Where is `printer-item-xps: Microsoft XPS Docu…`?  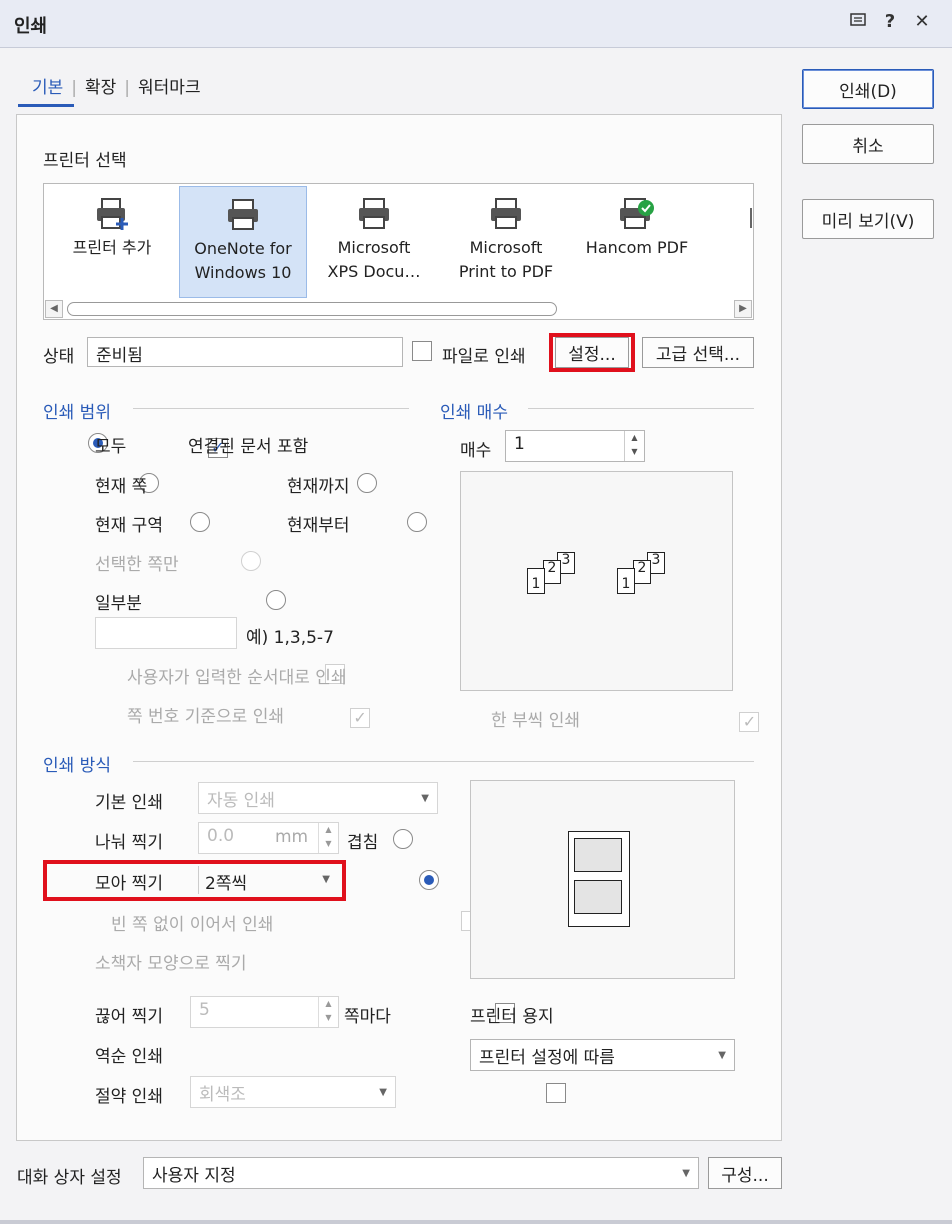 printer-item-xps: Microsoft XPS Docu… is located at coordinates (374, 242).